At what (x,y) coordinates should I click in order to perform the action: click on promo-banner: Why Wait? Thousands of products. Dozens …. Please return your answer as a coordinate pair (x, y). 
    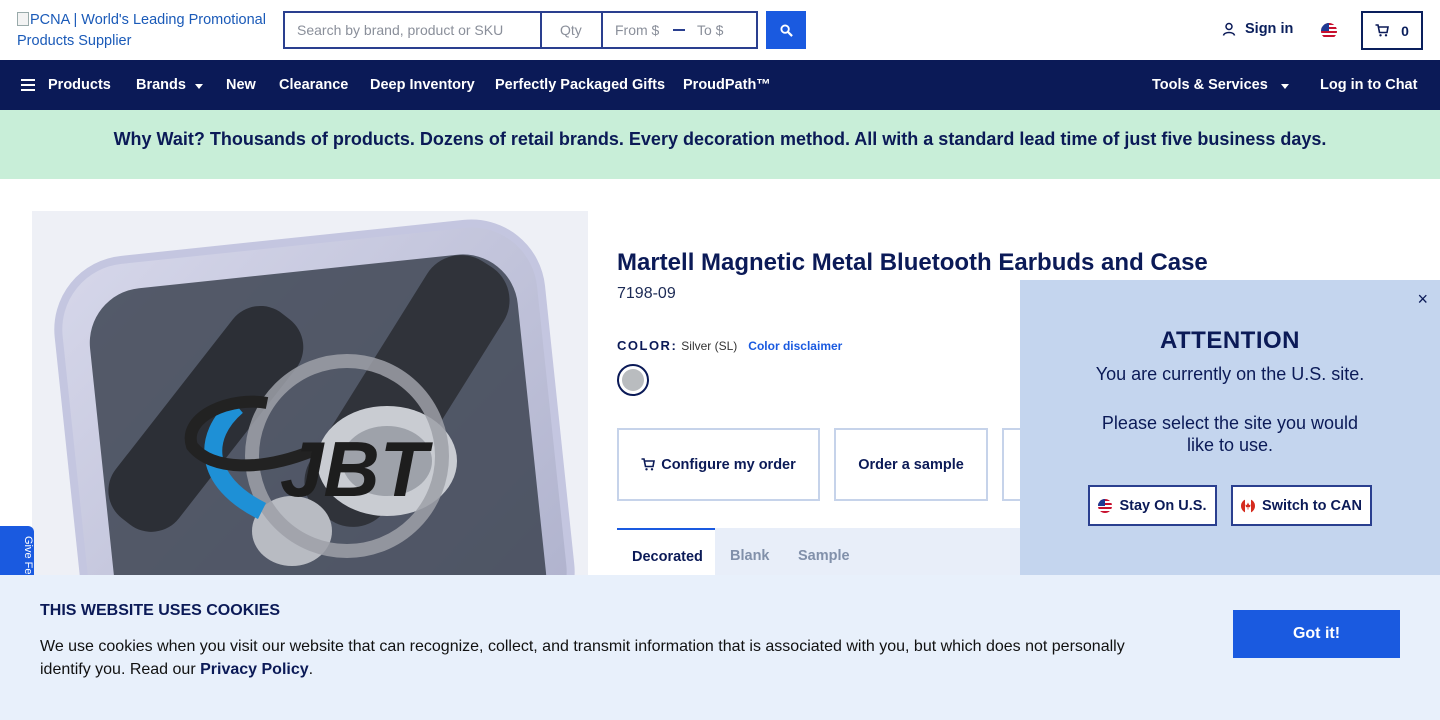
    Looking at the image, I should click on (720, 144).